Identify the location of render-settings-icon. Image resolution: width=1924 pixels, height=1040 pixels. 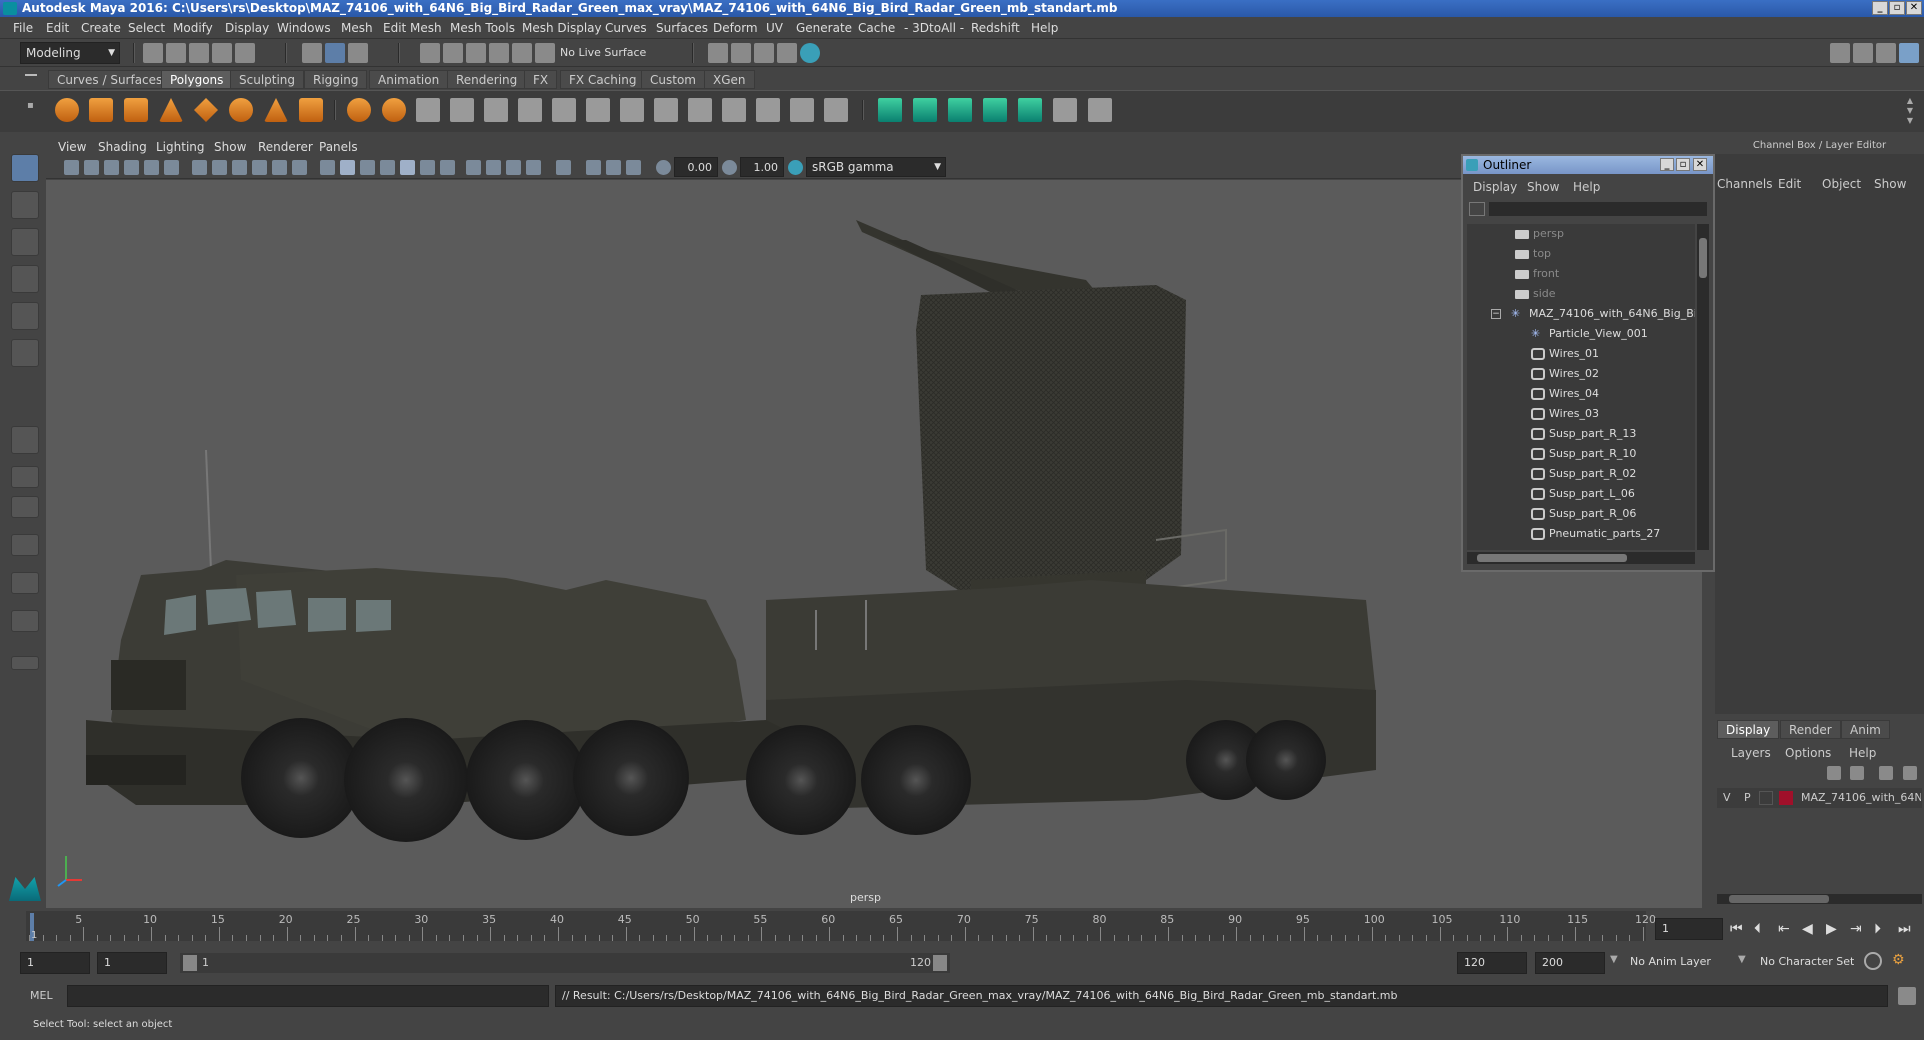
(718, 53).